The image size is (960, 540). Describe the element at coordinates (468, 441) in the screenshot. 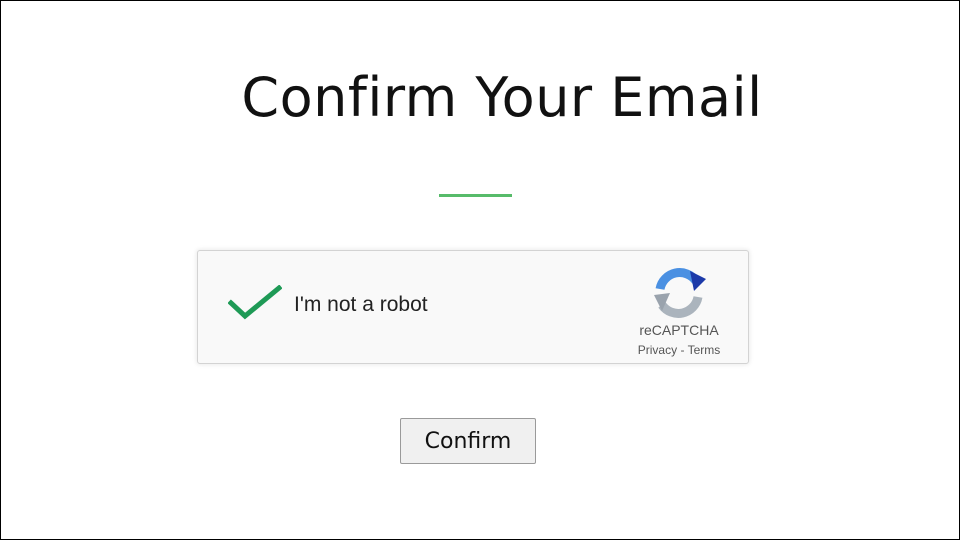

I see `confirm-button: Confirm` at that location.